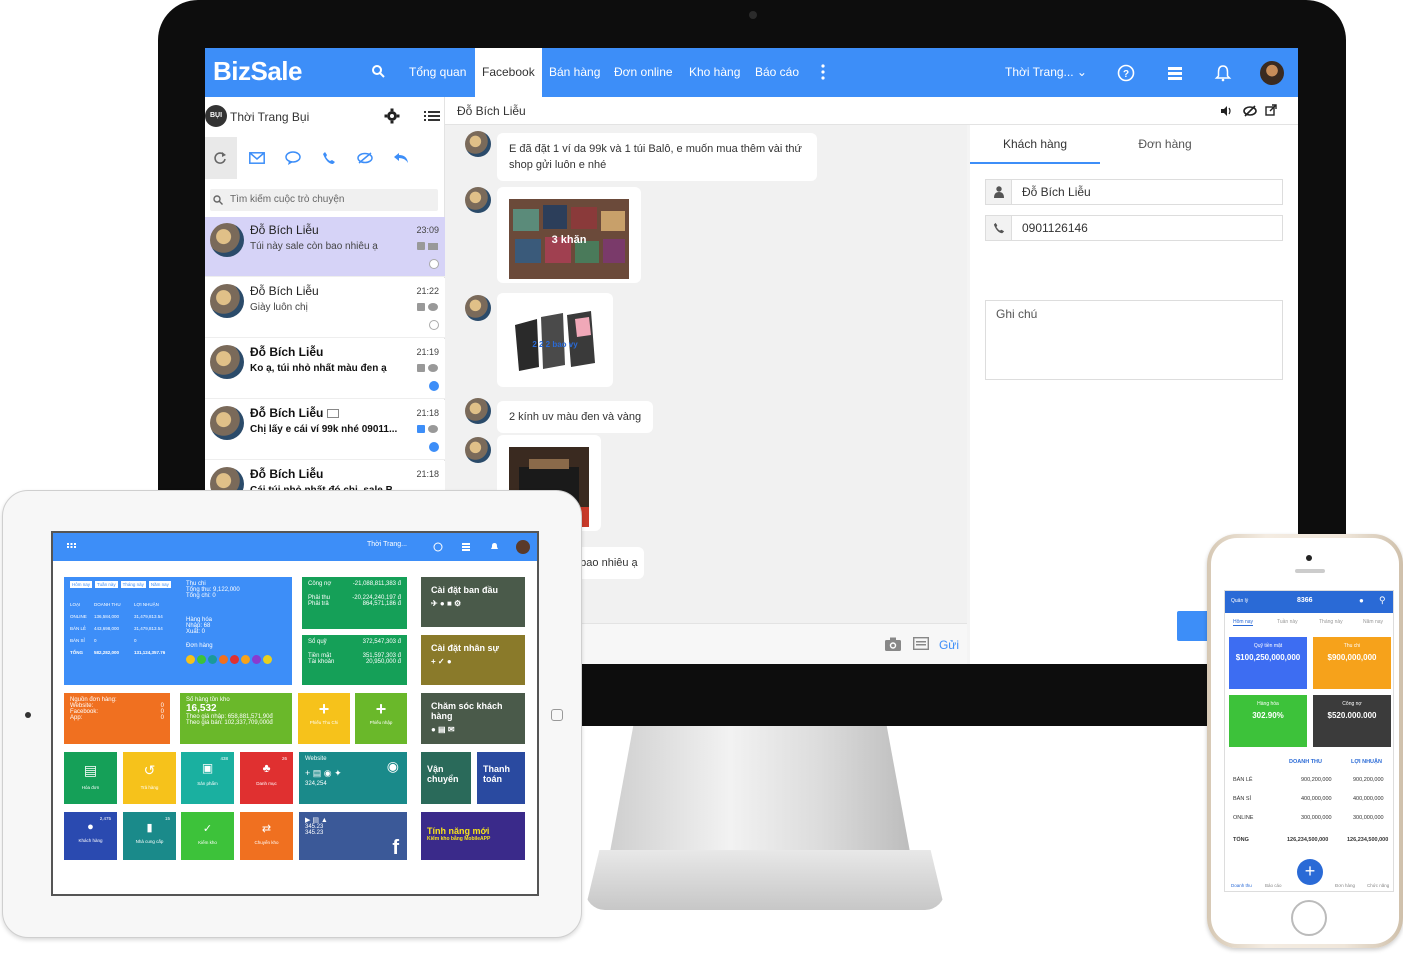  What do you see at coordinates (1352, 663) in the screenshot?
I see `thu-chi-tile: Thu chi $900,000,000` at bounding box center [1352, 663].